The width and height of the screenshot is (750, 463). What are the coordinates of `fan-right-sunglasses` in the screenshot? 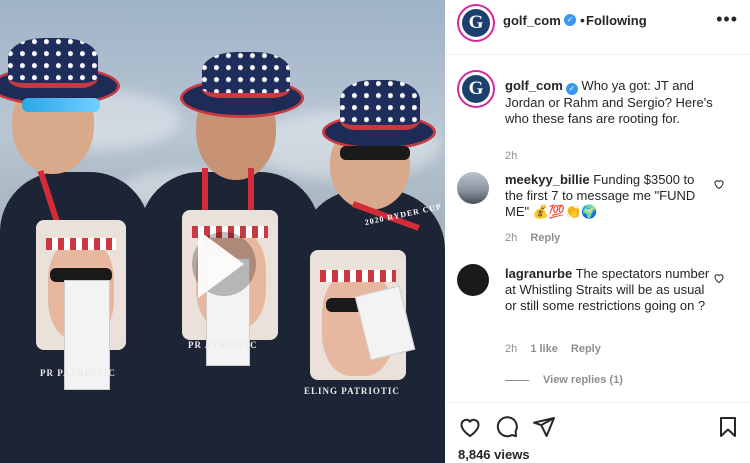 It's located at (375, 153).